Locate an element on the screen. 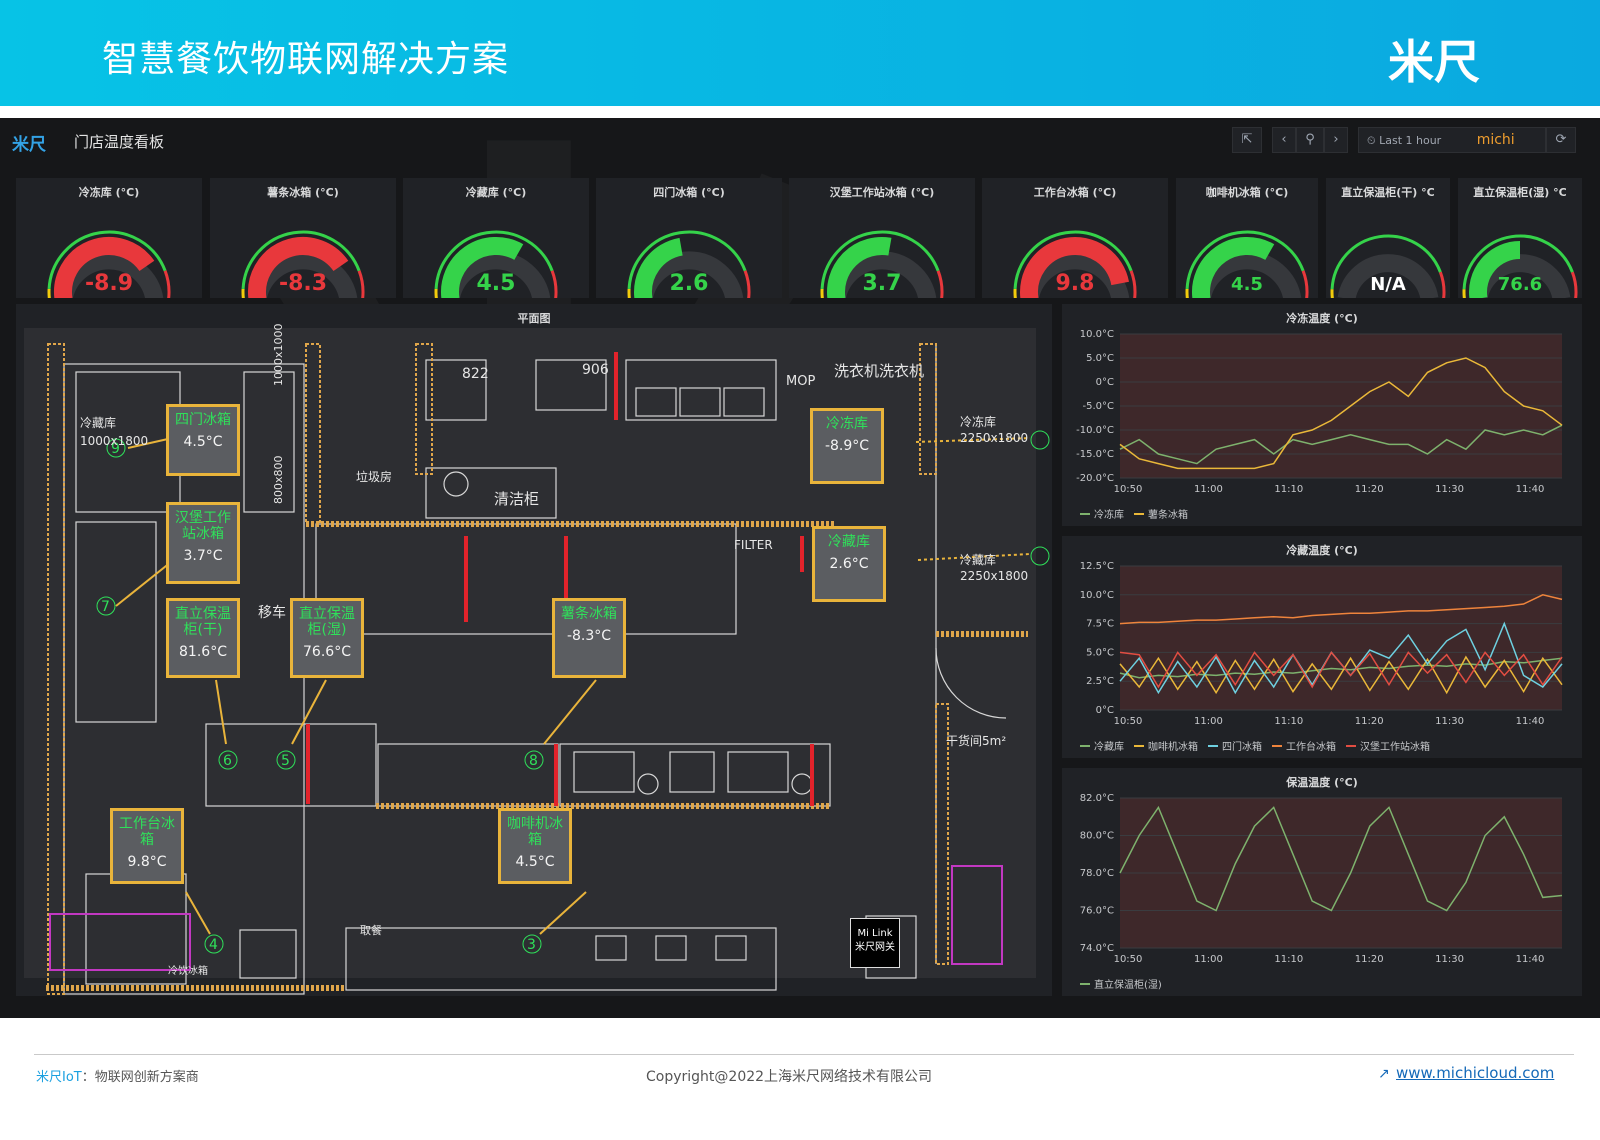 The width and height of the screenshot is (1600, 1140). footer-website-link: www.michicloud.com is located at coordinates (1475, 1073).